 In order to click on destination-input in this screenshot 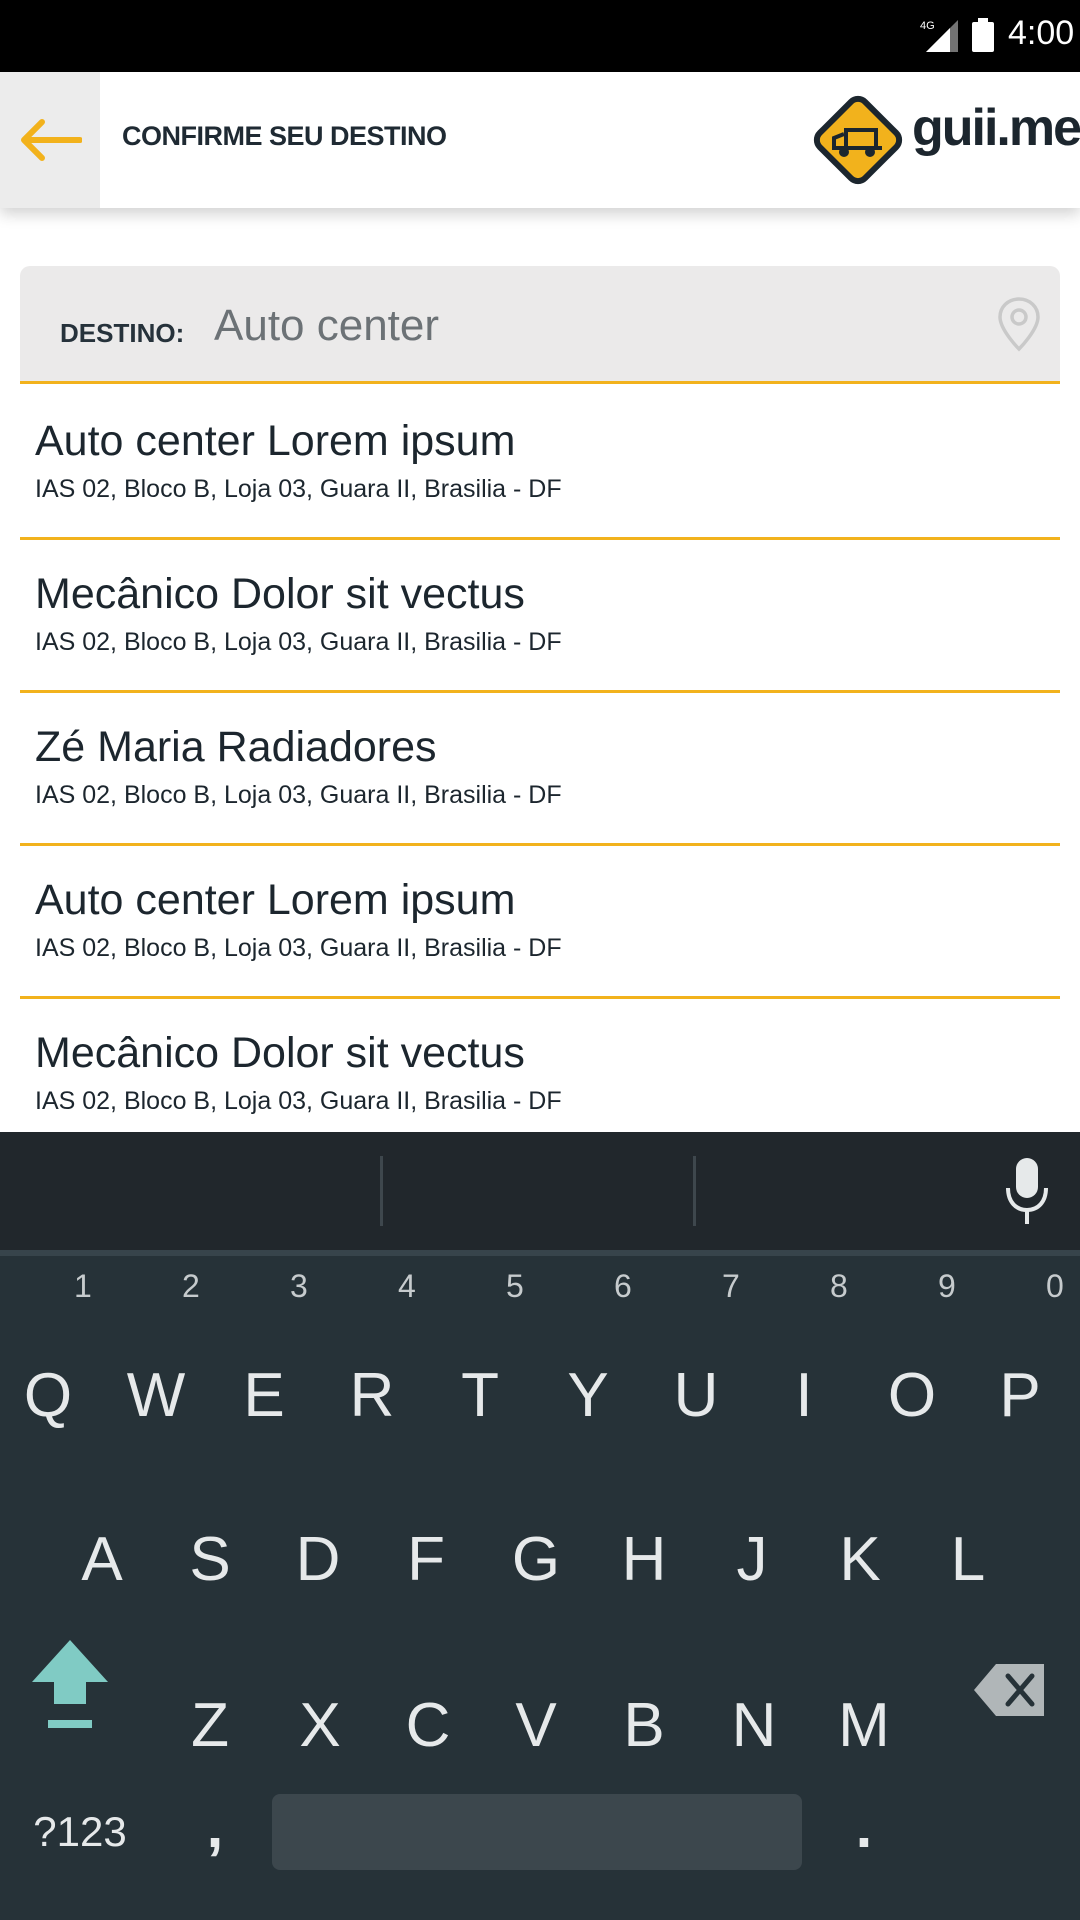, I will do `click(594, 326)`.